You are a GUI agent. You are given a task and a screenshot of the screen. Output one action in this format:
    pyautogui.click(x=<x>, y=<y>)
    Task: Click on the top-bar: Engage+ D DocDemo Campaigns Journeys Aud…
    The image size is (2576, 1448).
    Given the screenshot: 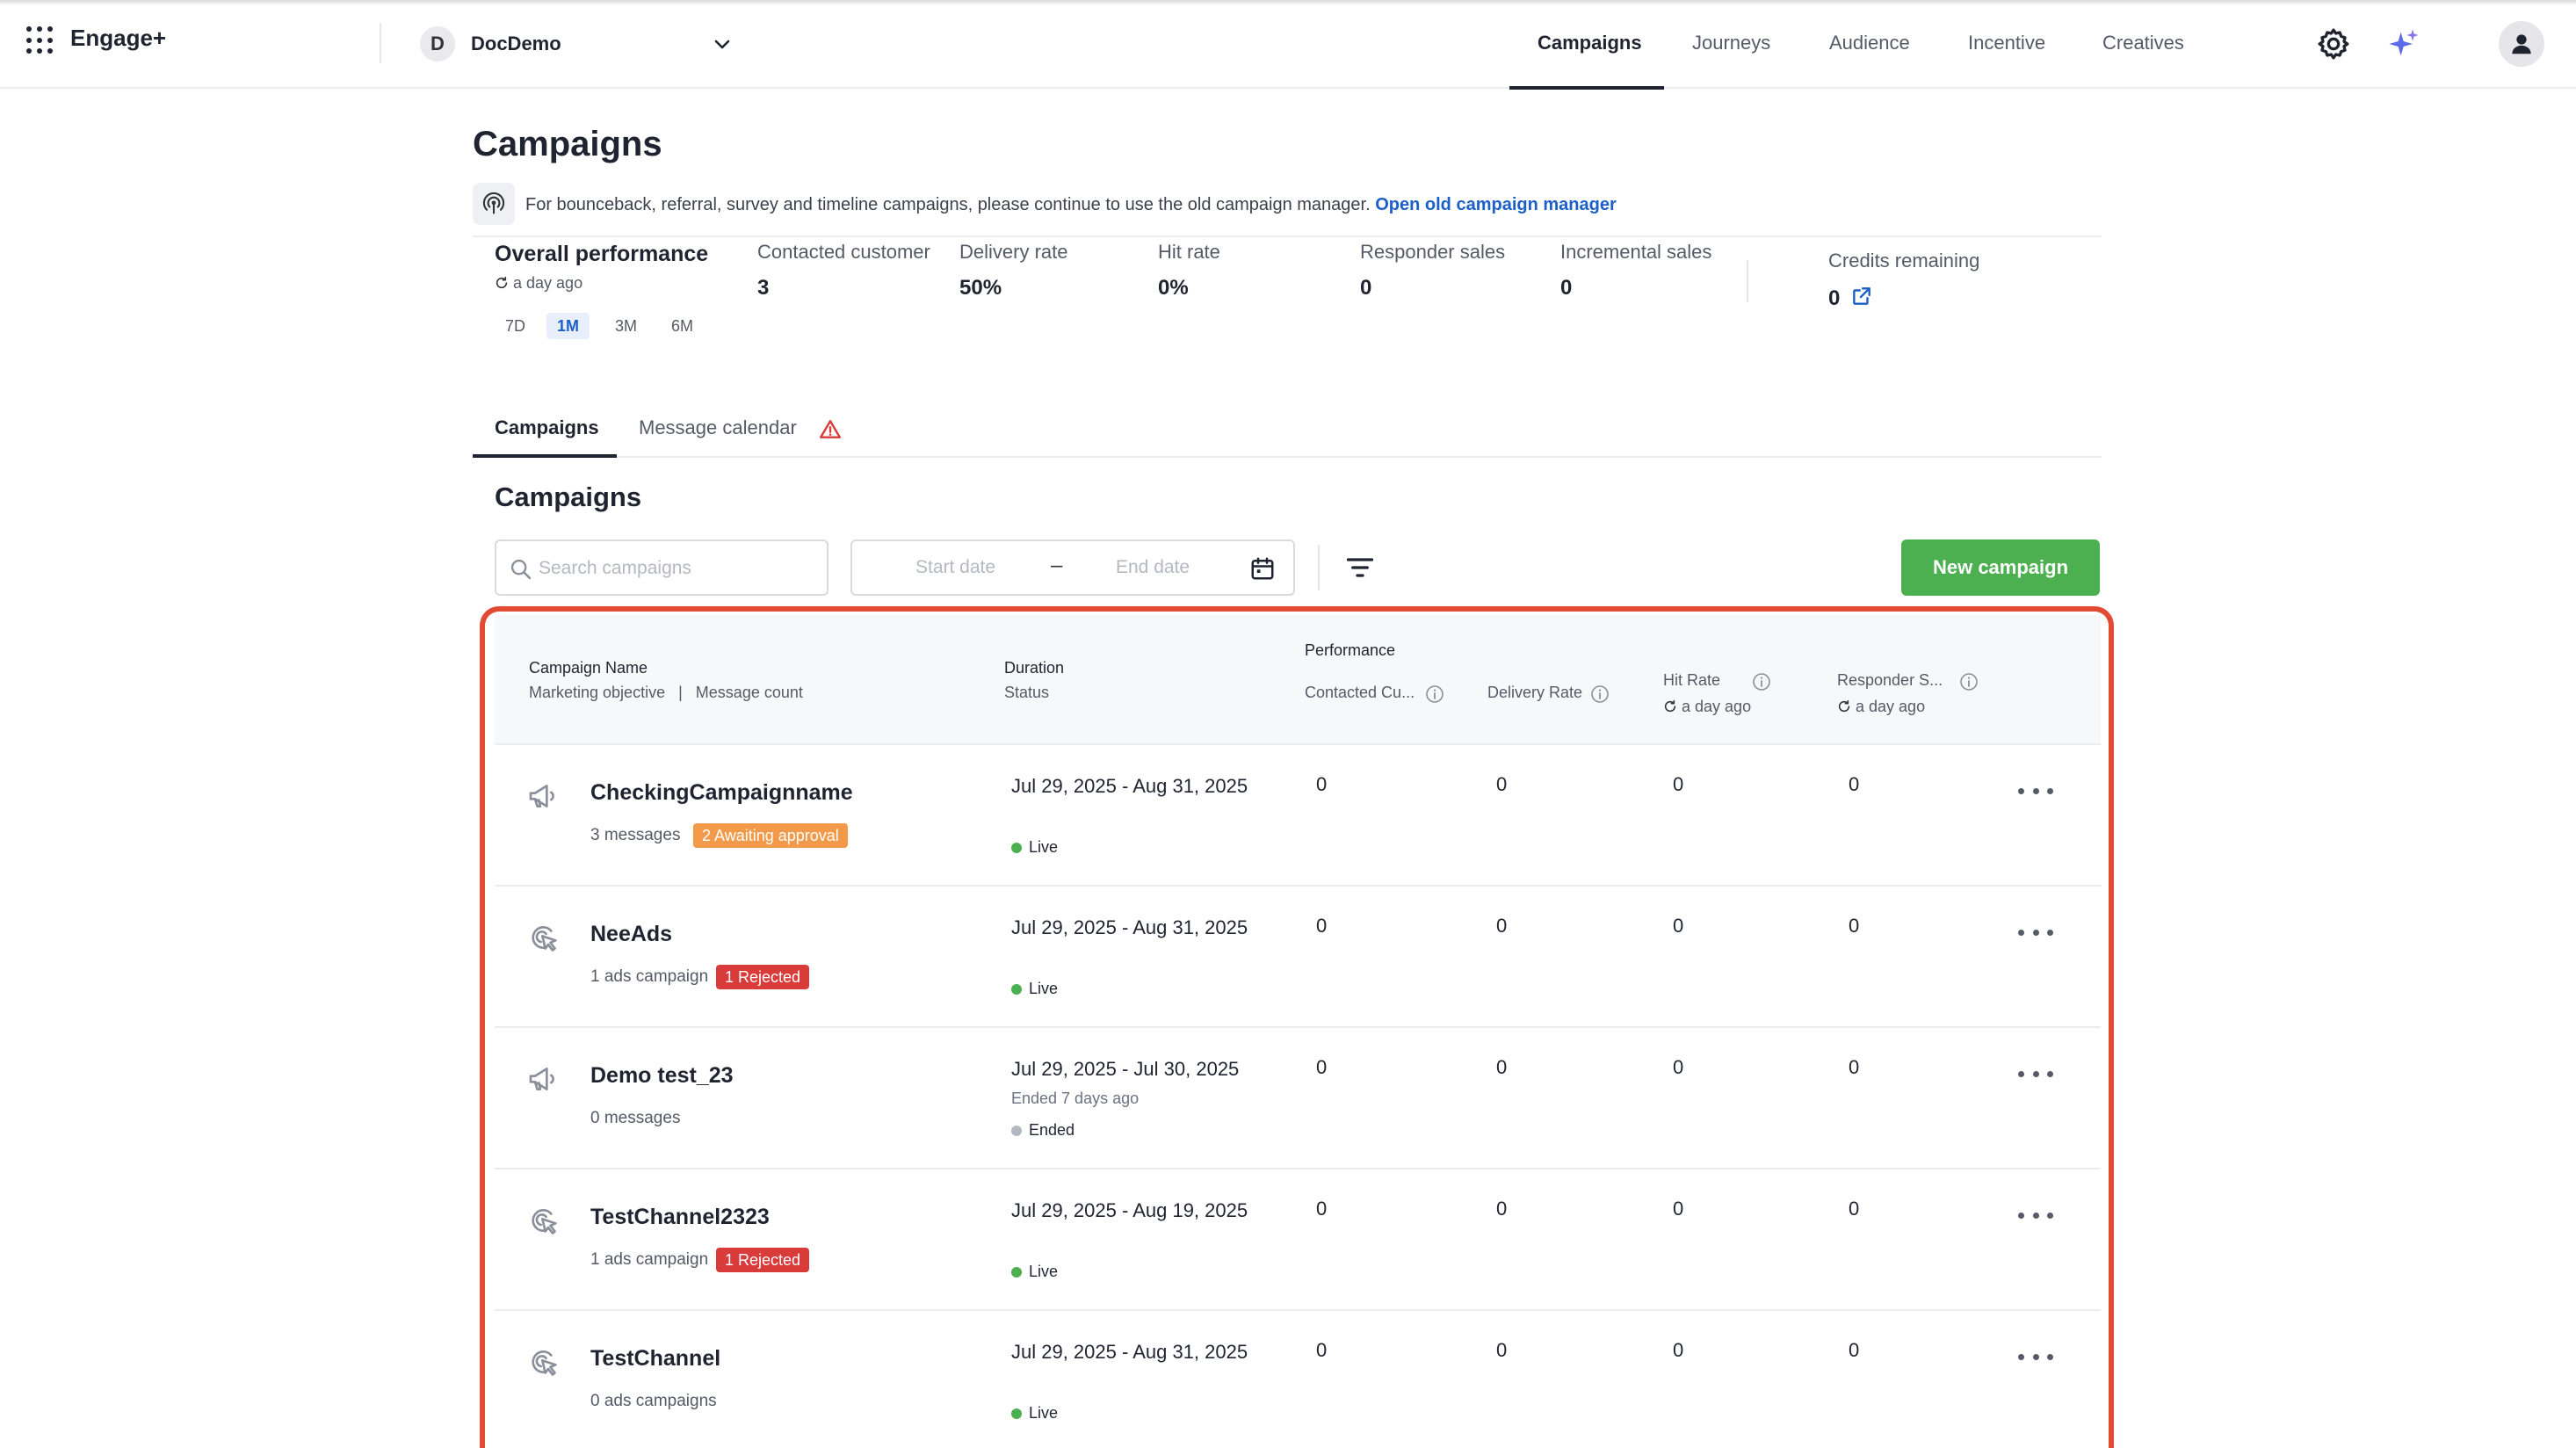 What is the action you would take?
    pyautogui.click(x=1288, y=45)
    